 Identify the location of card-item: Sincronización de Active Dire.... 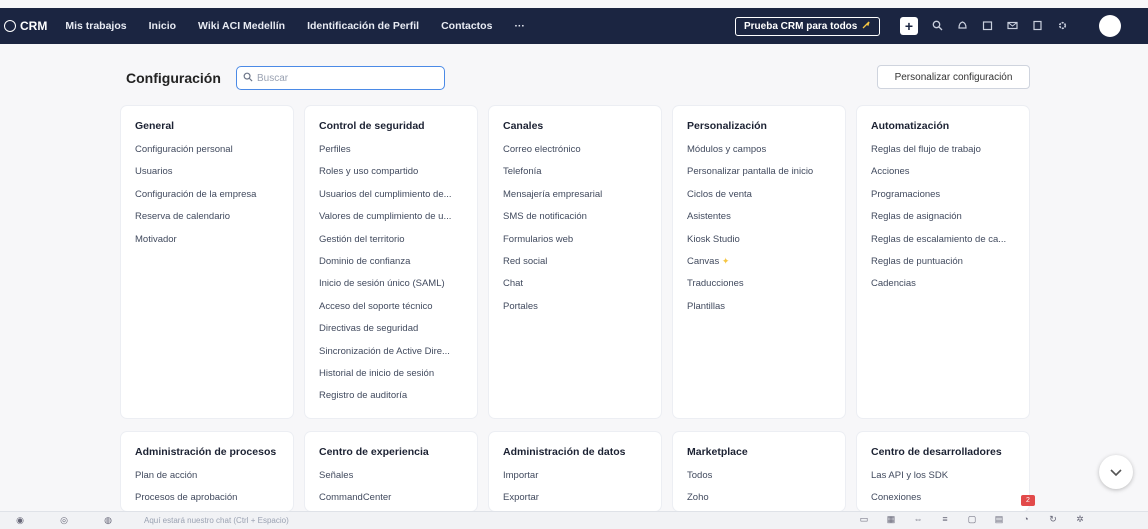
(391, 357).